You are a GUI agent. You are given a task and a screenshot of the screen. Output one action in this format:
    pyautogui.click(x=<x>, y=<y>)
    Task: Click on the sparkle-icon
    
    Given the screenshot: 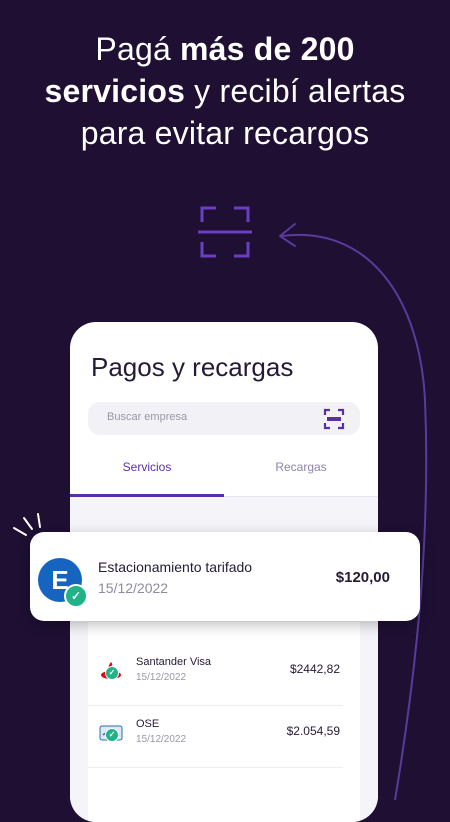 What is the action you would take?
    pyautogui.click(x=27, y=524)
    